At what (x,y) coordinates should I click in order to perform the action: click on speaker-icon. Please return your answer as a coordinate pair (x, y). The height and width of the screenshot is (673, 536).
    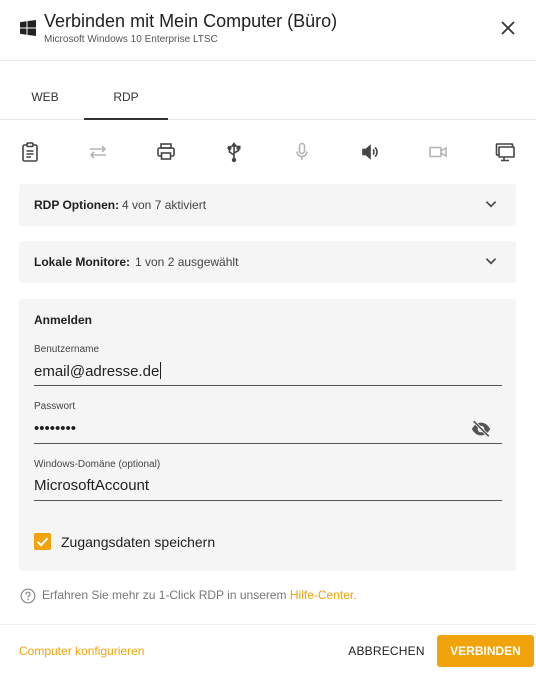
    Looking at the image, I should click on (370, 152).